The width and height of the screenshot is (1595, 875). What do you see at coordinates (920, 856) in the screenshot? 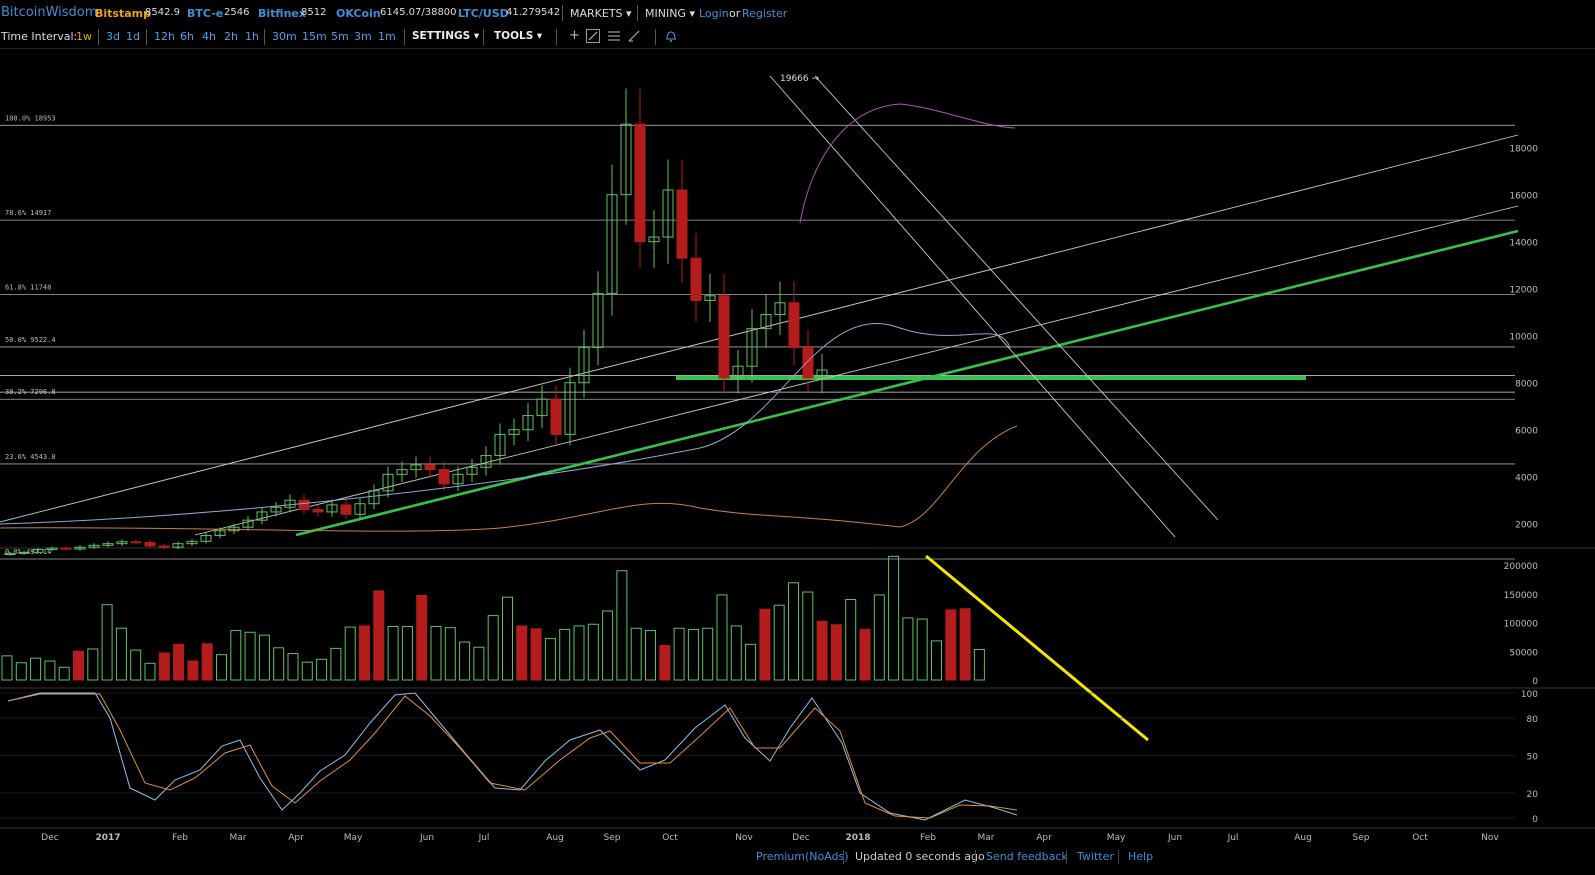
I see `update-status-text: Updated 0 seconds ago` at bounding box center [920, 856].